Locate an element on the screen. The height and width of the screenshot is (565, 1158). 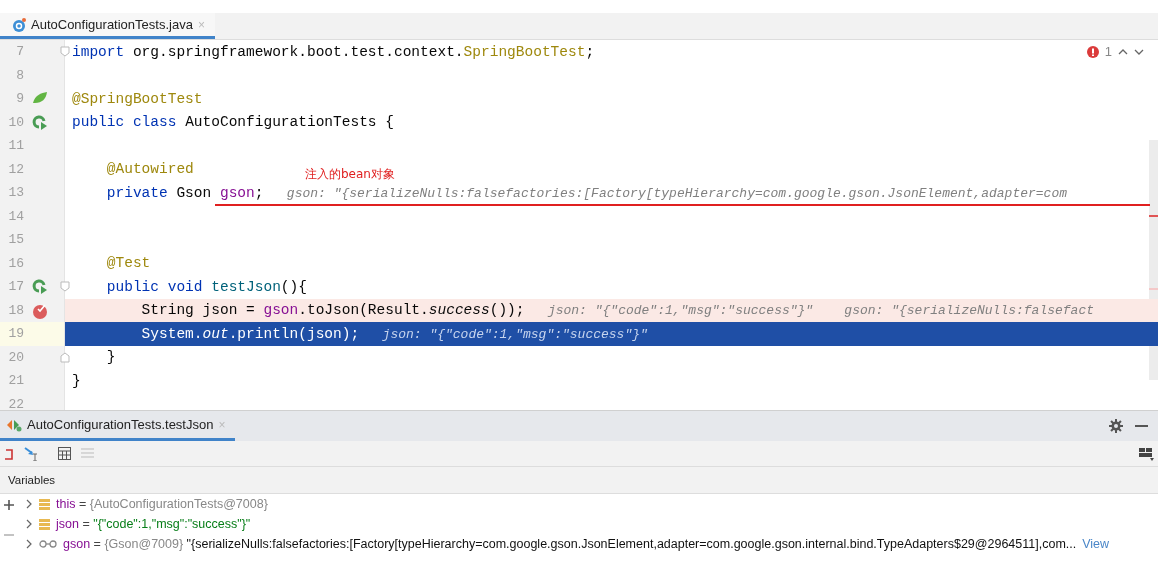
code-line: @Autowired is located at coordinates (149, 169).